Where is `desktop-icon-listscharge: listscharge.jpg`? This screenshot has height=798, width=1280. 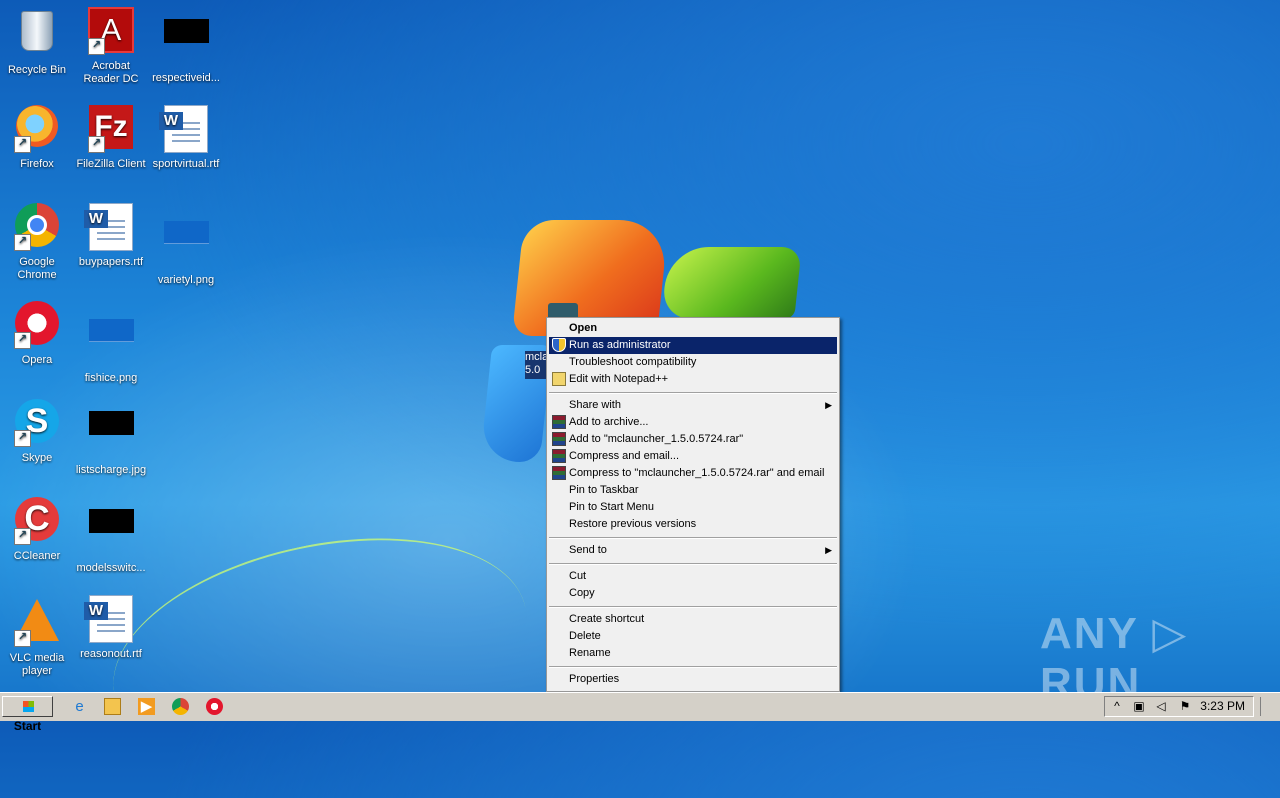 desktop-icon-listscharge: listscharge.jpg is located at coordinates (111, 446).